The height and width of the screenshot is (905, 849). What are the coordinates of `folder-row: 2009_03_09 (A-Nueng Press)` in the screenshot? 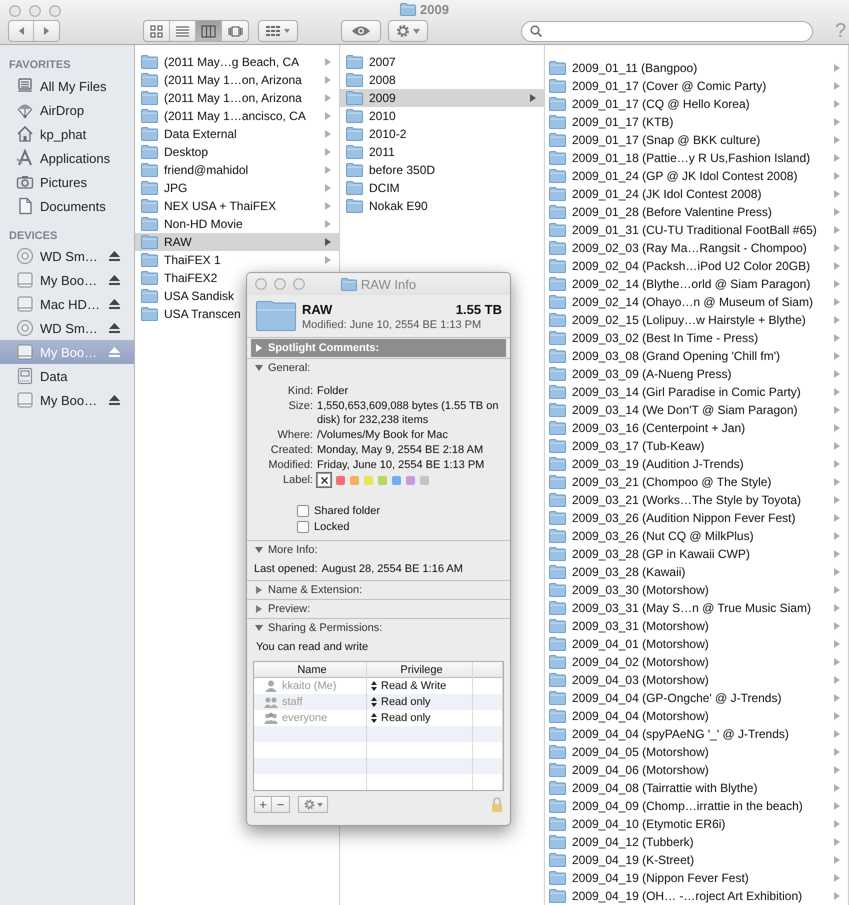 It's located at (696, 374).